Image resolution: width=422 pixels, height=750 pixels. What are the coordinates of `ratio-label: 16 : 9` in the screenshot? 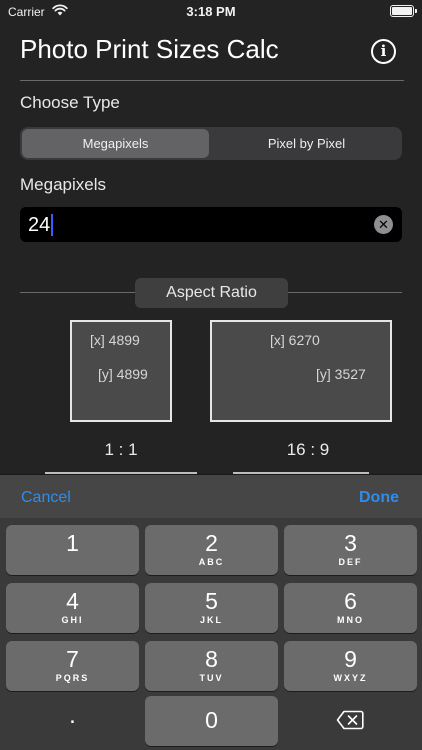 It's located at (308, 449).